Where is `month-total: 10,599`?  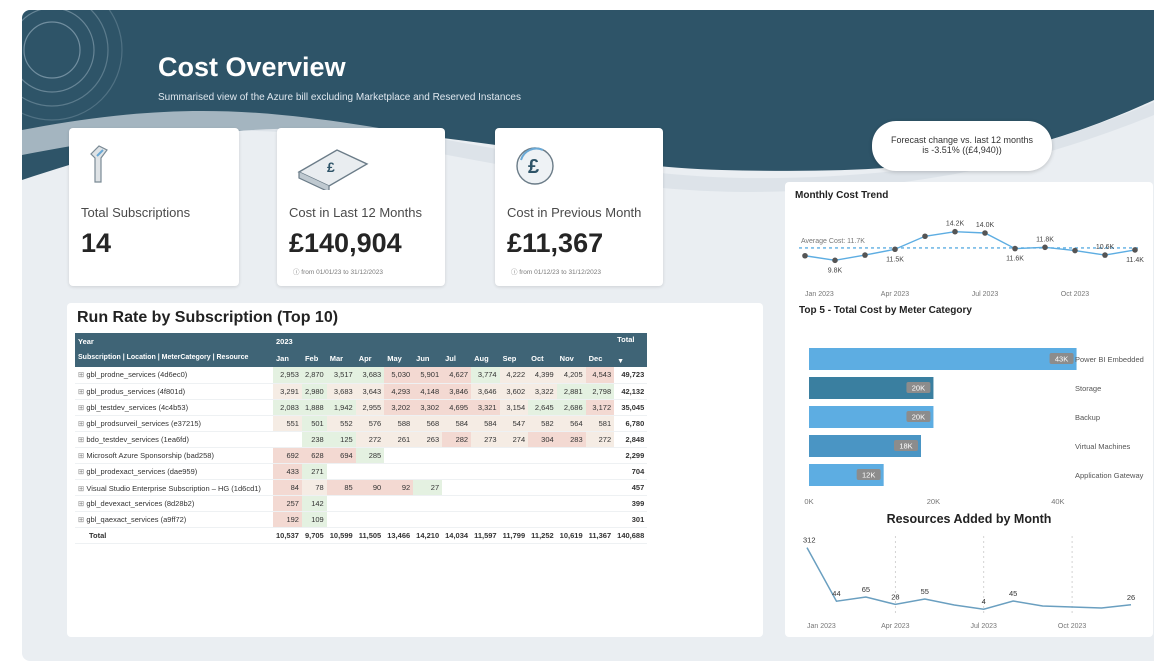 month-total: 10,599 is located at coordinates (341, 535).